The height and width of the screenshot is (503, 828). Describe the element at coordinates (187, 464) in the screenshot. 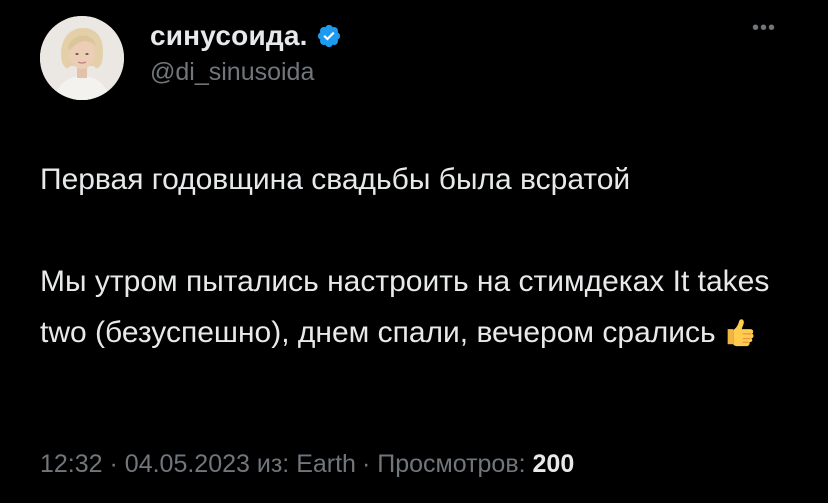

I see `tweet-date: 04.05.2023` at that location.